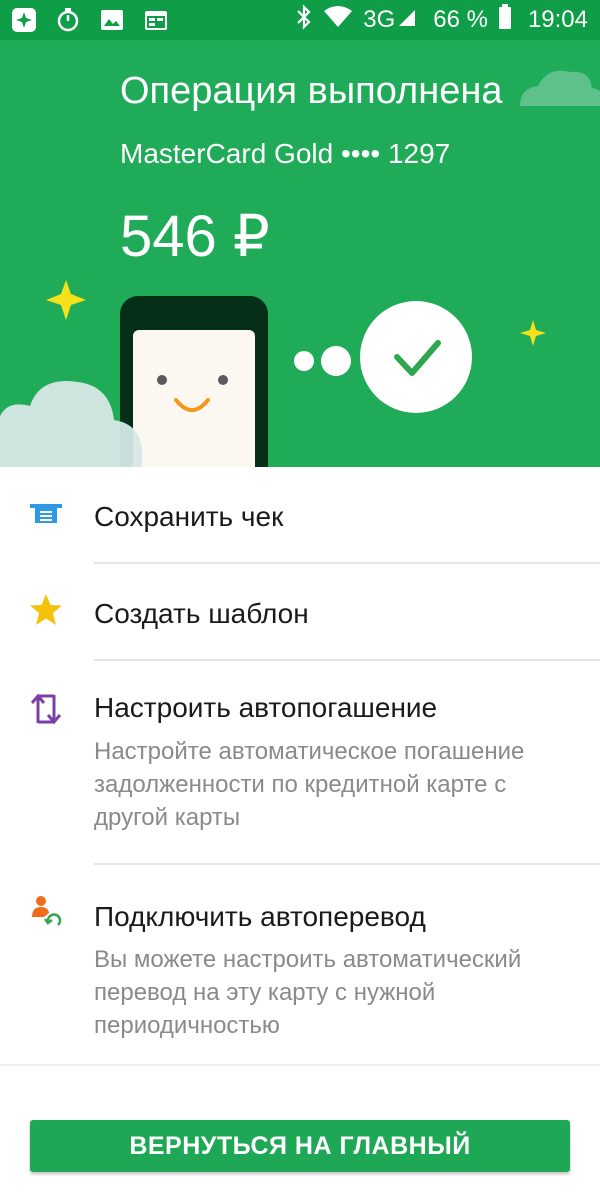 This screenshot has width=600, height=1200. I want to click on cloud-small-icon, so click(560, 88).